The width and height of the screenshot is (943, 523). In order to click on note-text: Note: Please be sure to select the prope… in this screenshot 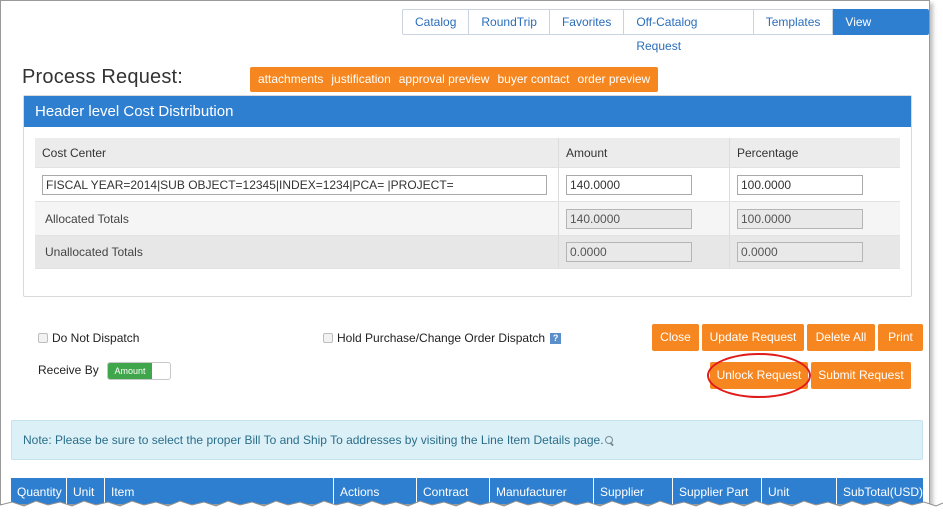, I will do `click(313, 440)`.